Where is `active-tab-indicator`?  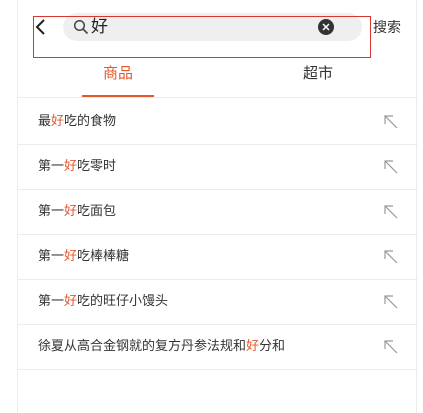
active-tab-indicator is located at coordinates (118, 96).